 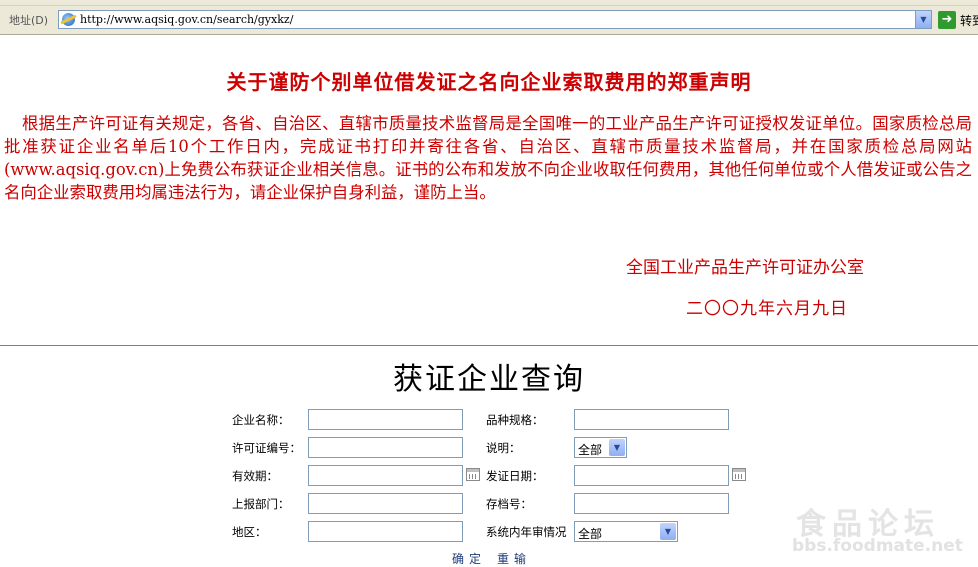 What do you see at coordinates (515, 476) in the screenshot?
I see `issue-date-label: 发证日期：` at bounding box center [515, 476].